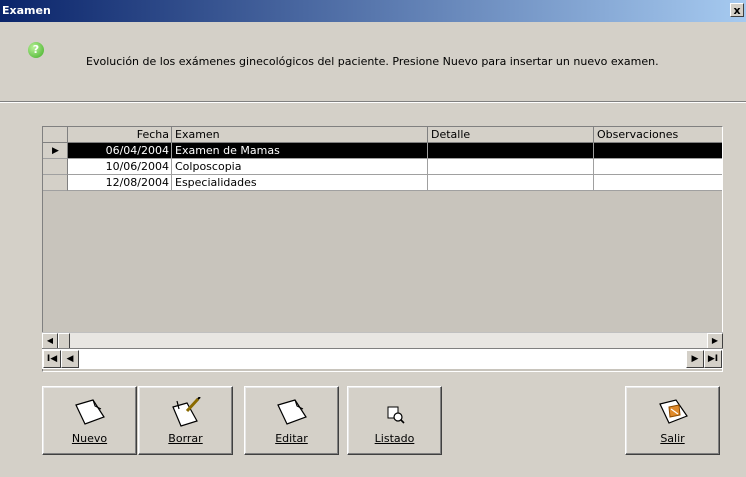 The width and height of the screenshot is (746, 477). Describe the element at coordinates (715, 341) in the screenshot. I see `scroll-right-icon: ▶` at that location.